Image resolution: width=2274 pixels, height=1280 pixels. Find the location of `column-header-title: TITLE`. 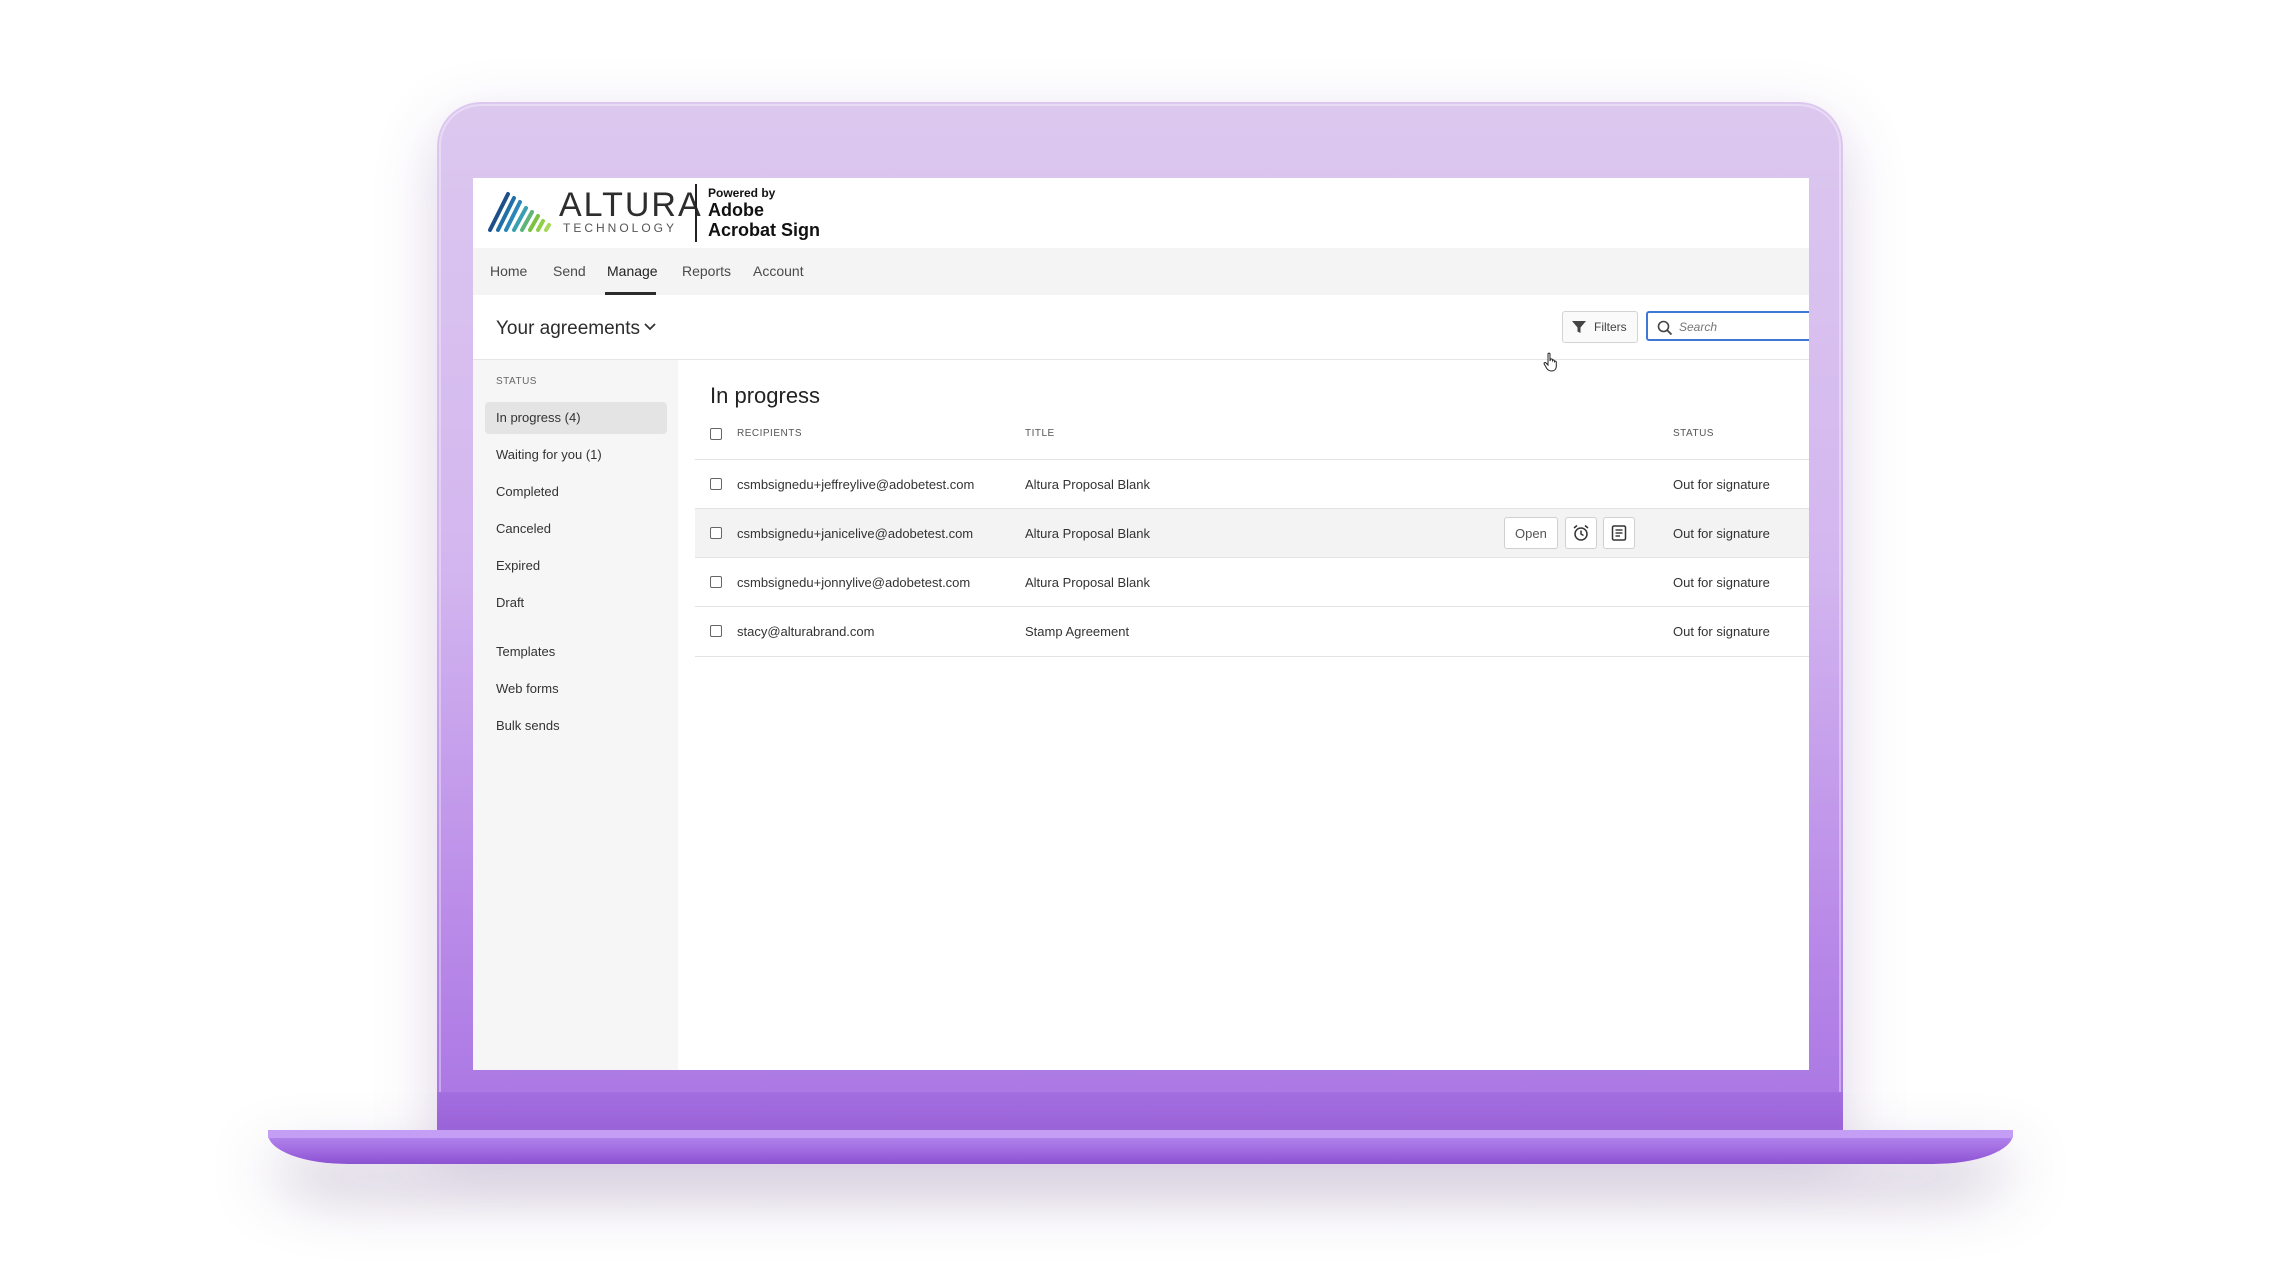

column-header-title: TITLE is located at coordinates (1040, 433).